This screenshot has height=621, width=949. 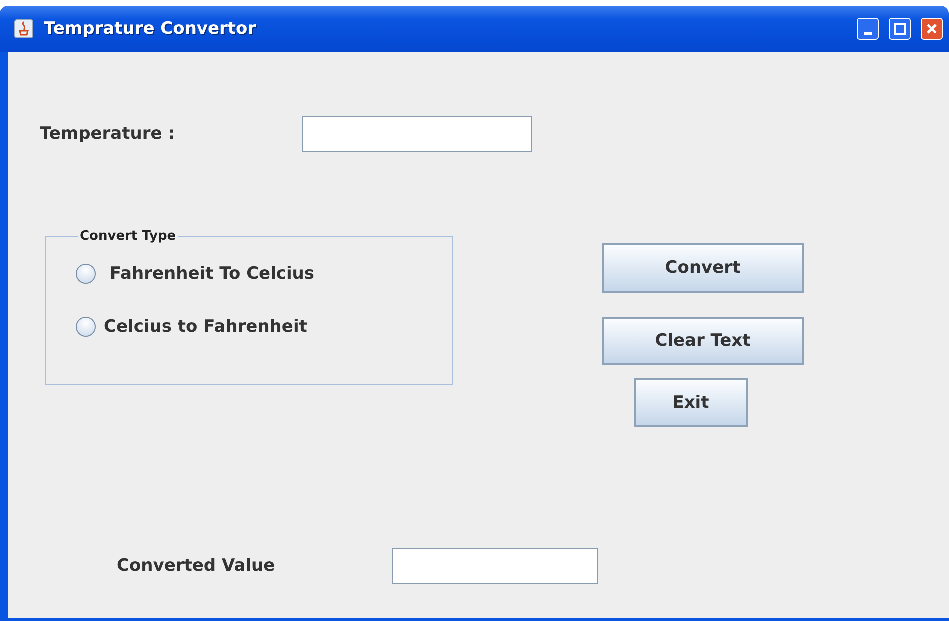 What do you see at coordinates (151, 29) in the screenshot?
I see `window-title: Temprature Convertor` at bounding box center [151, 29].